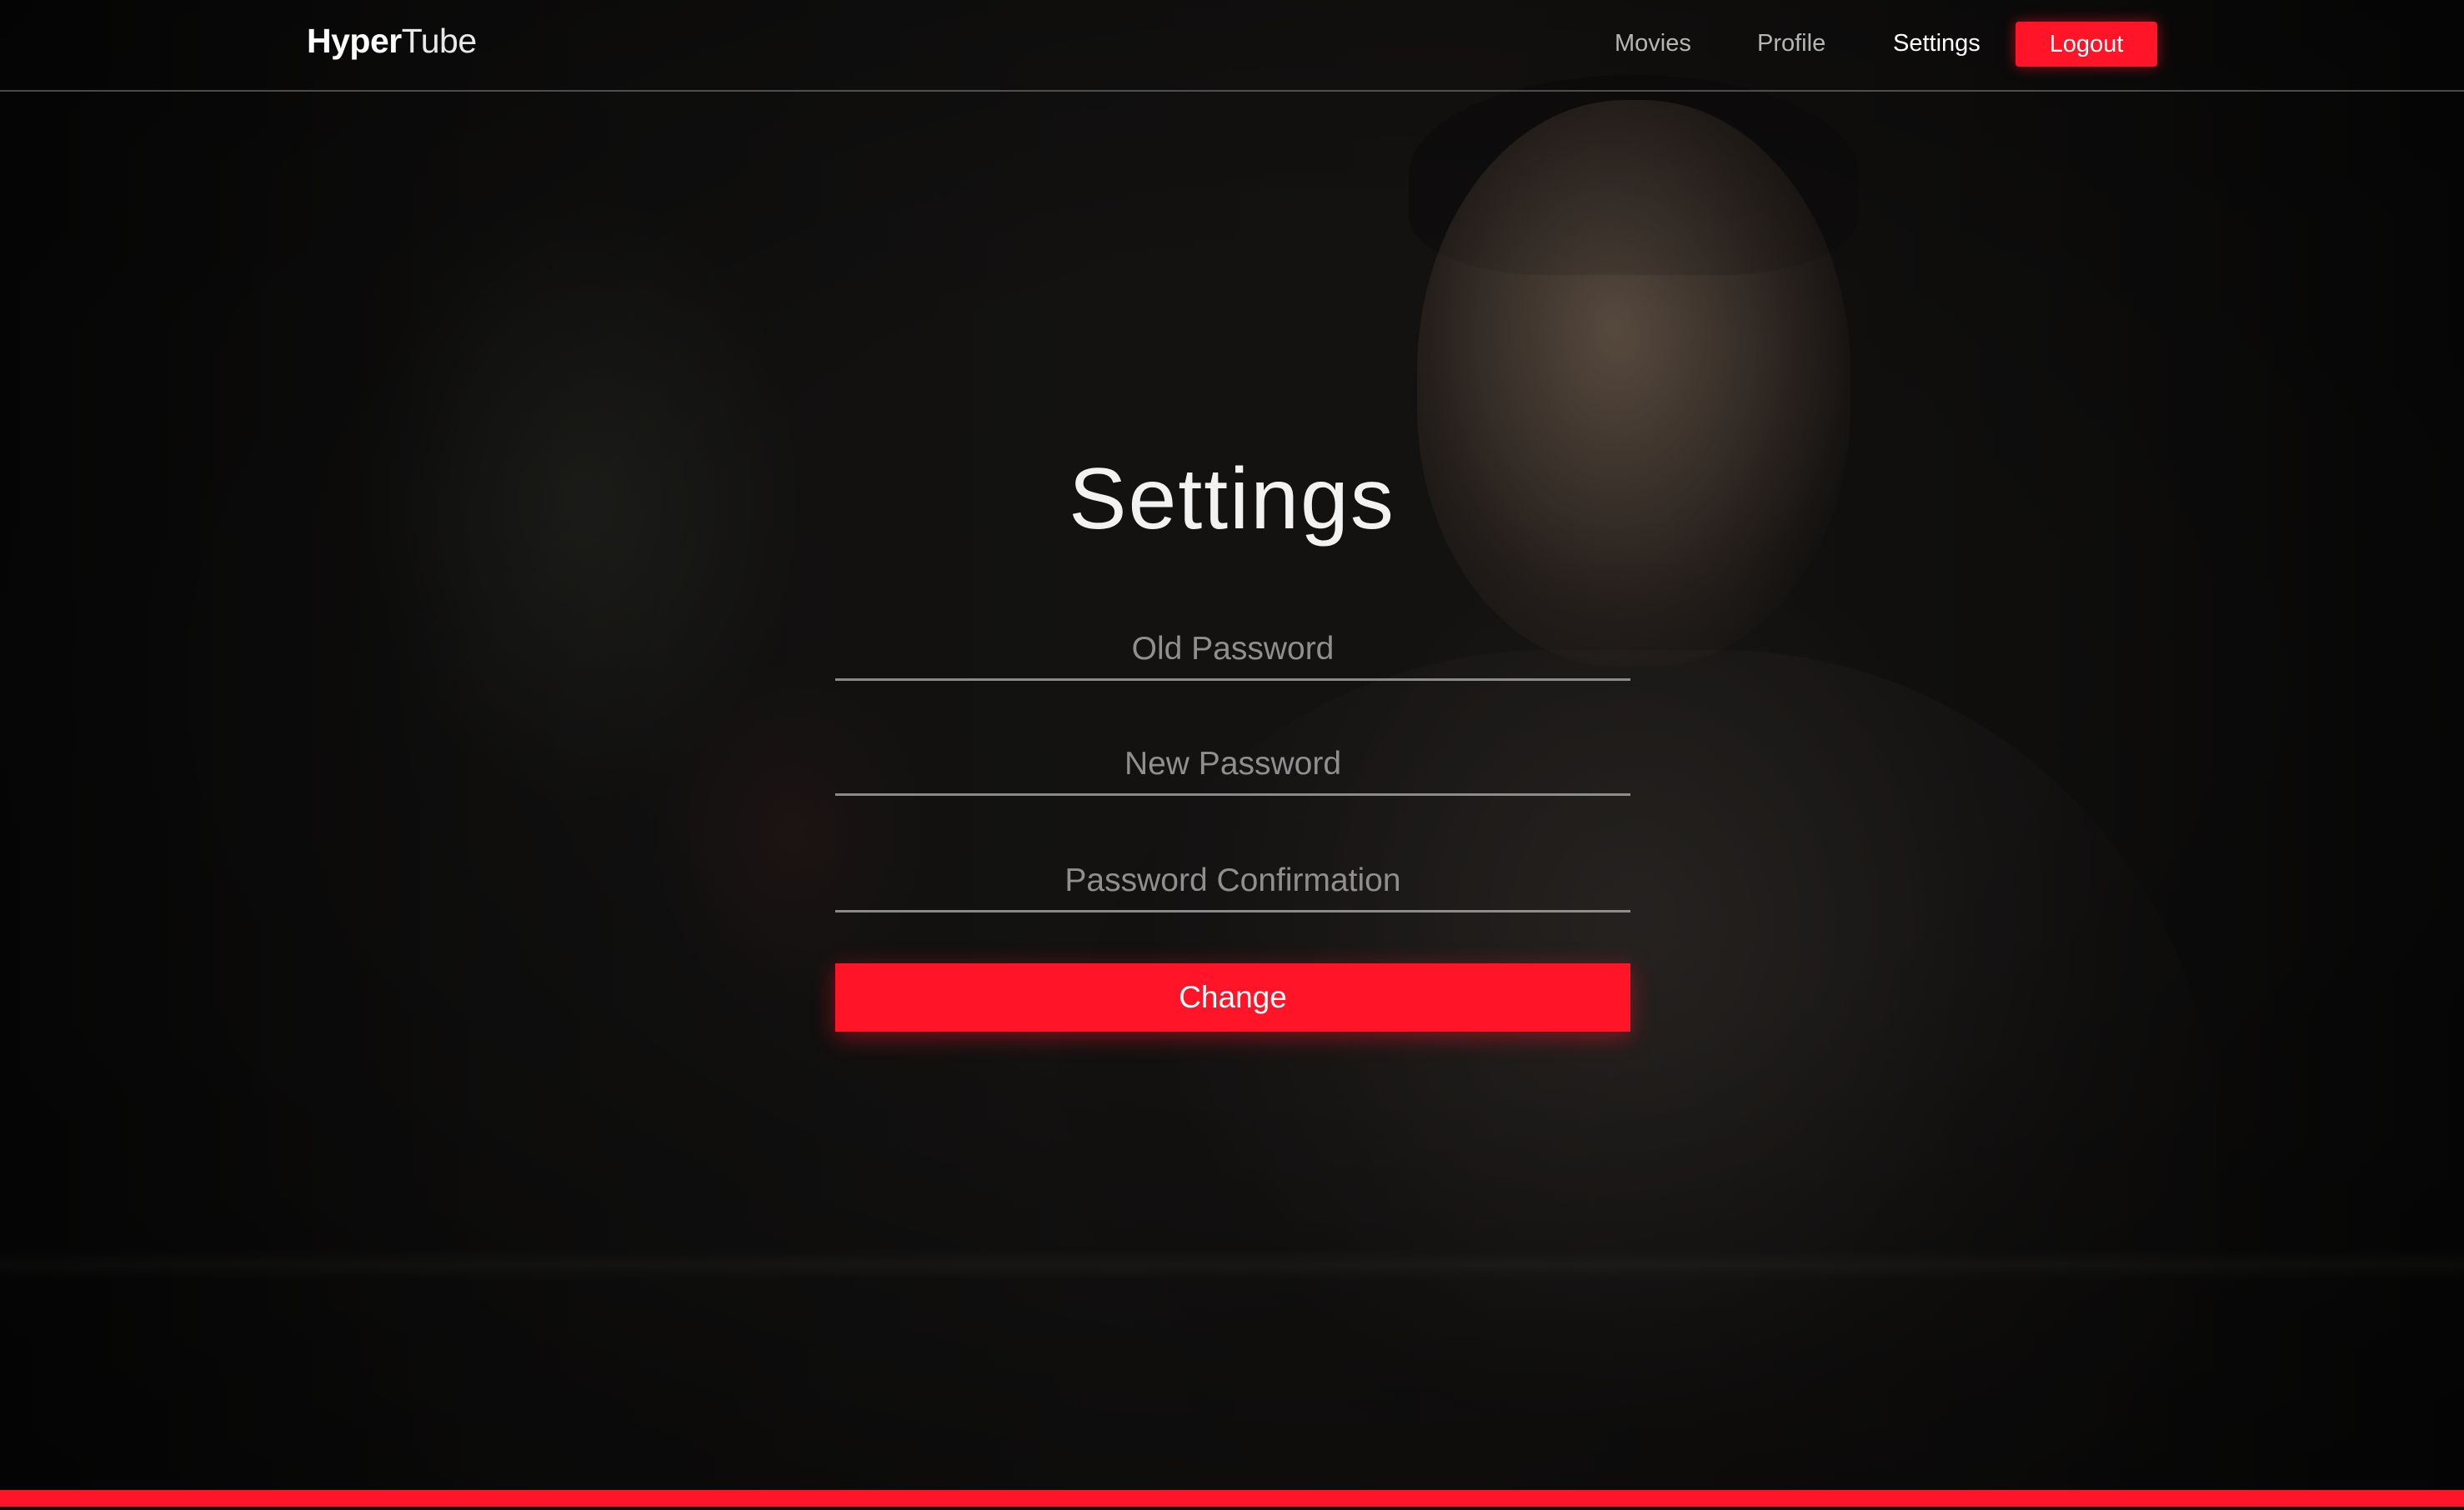  What do you see at coordinates (1937, 44) in the screenshot?
I see `nav-link-settings: Settings` at bounding box center [1937, 44].